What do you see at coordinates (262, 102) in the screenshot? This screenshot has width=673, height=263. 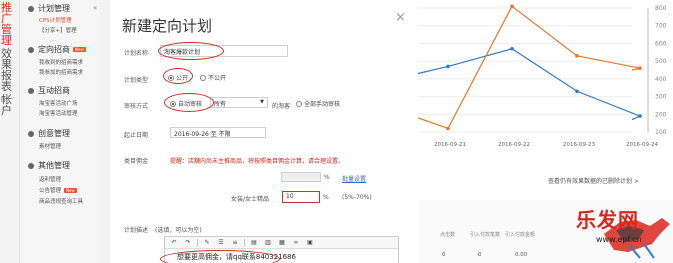 I see `chevron-down-icon: ▼` at bounding box center [262, 102].